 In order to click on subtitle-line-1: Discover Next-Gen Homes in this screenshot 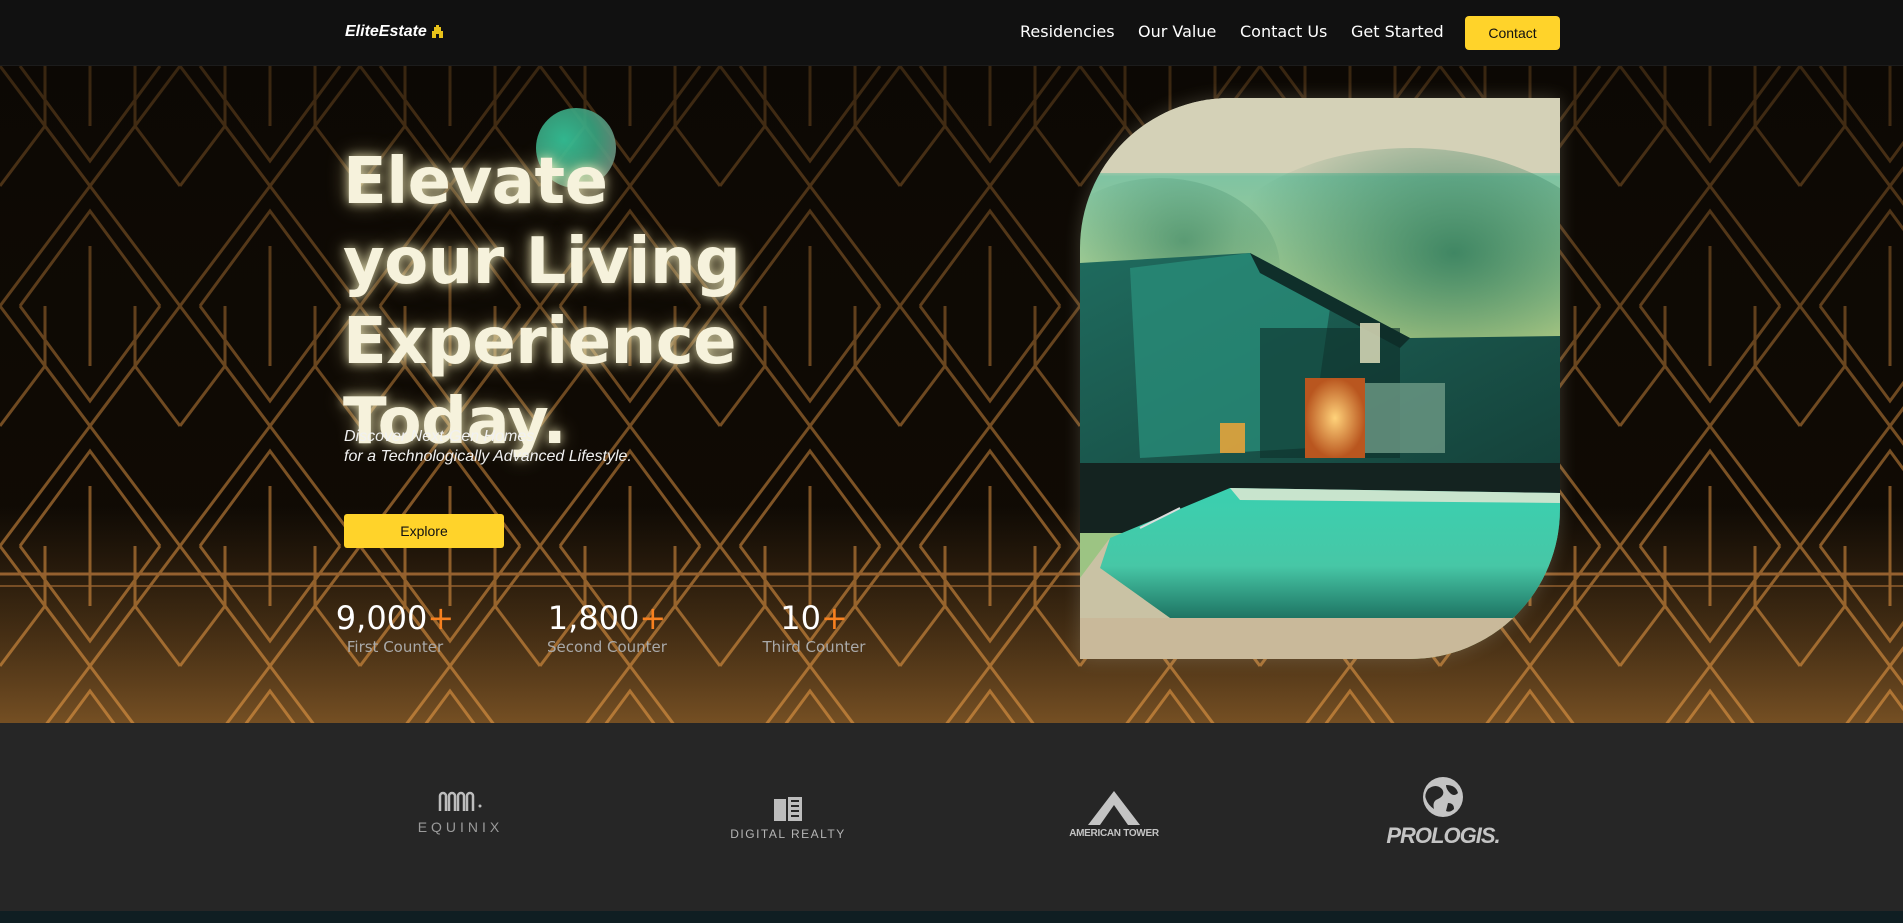, I will do `click(439, 436)`.